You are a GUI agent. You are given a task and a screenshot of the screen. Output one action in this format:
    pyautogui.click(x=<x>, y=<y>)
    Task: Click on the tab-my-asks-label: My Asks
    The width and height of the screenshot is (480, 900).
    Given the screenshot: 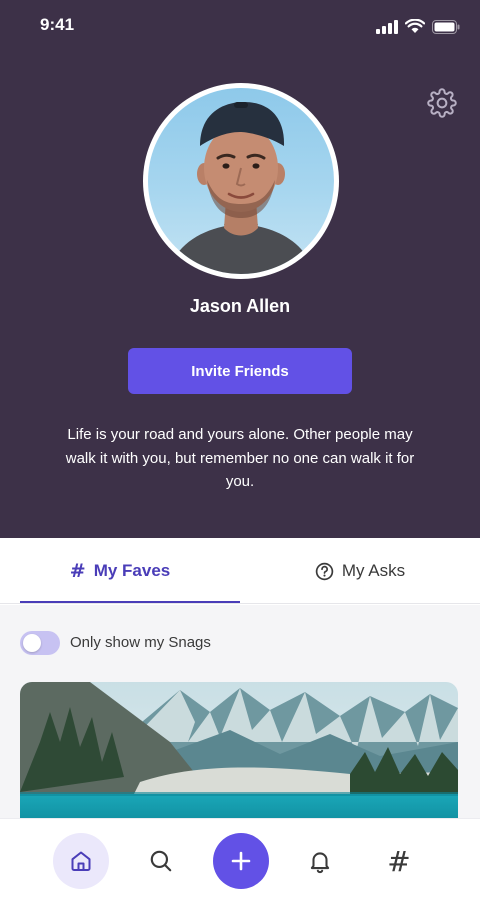 What is the action you would take?
    pyautogui.click(x=373, y=570)
    